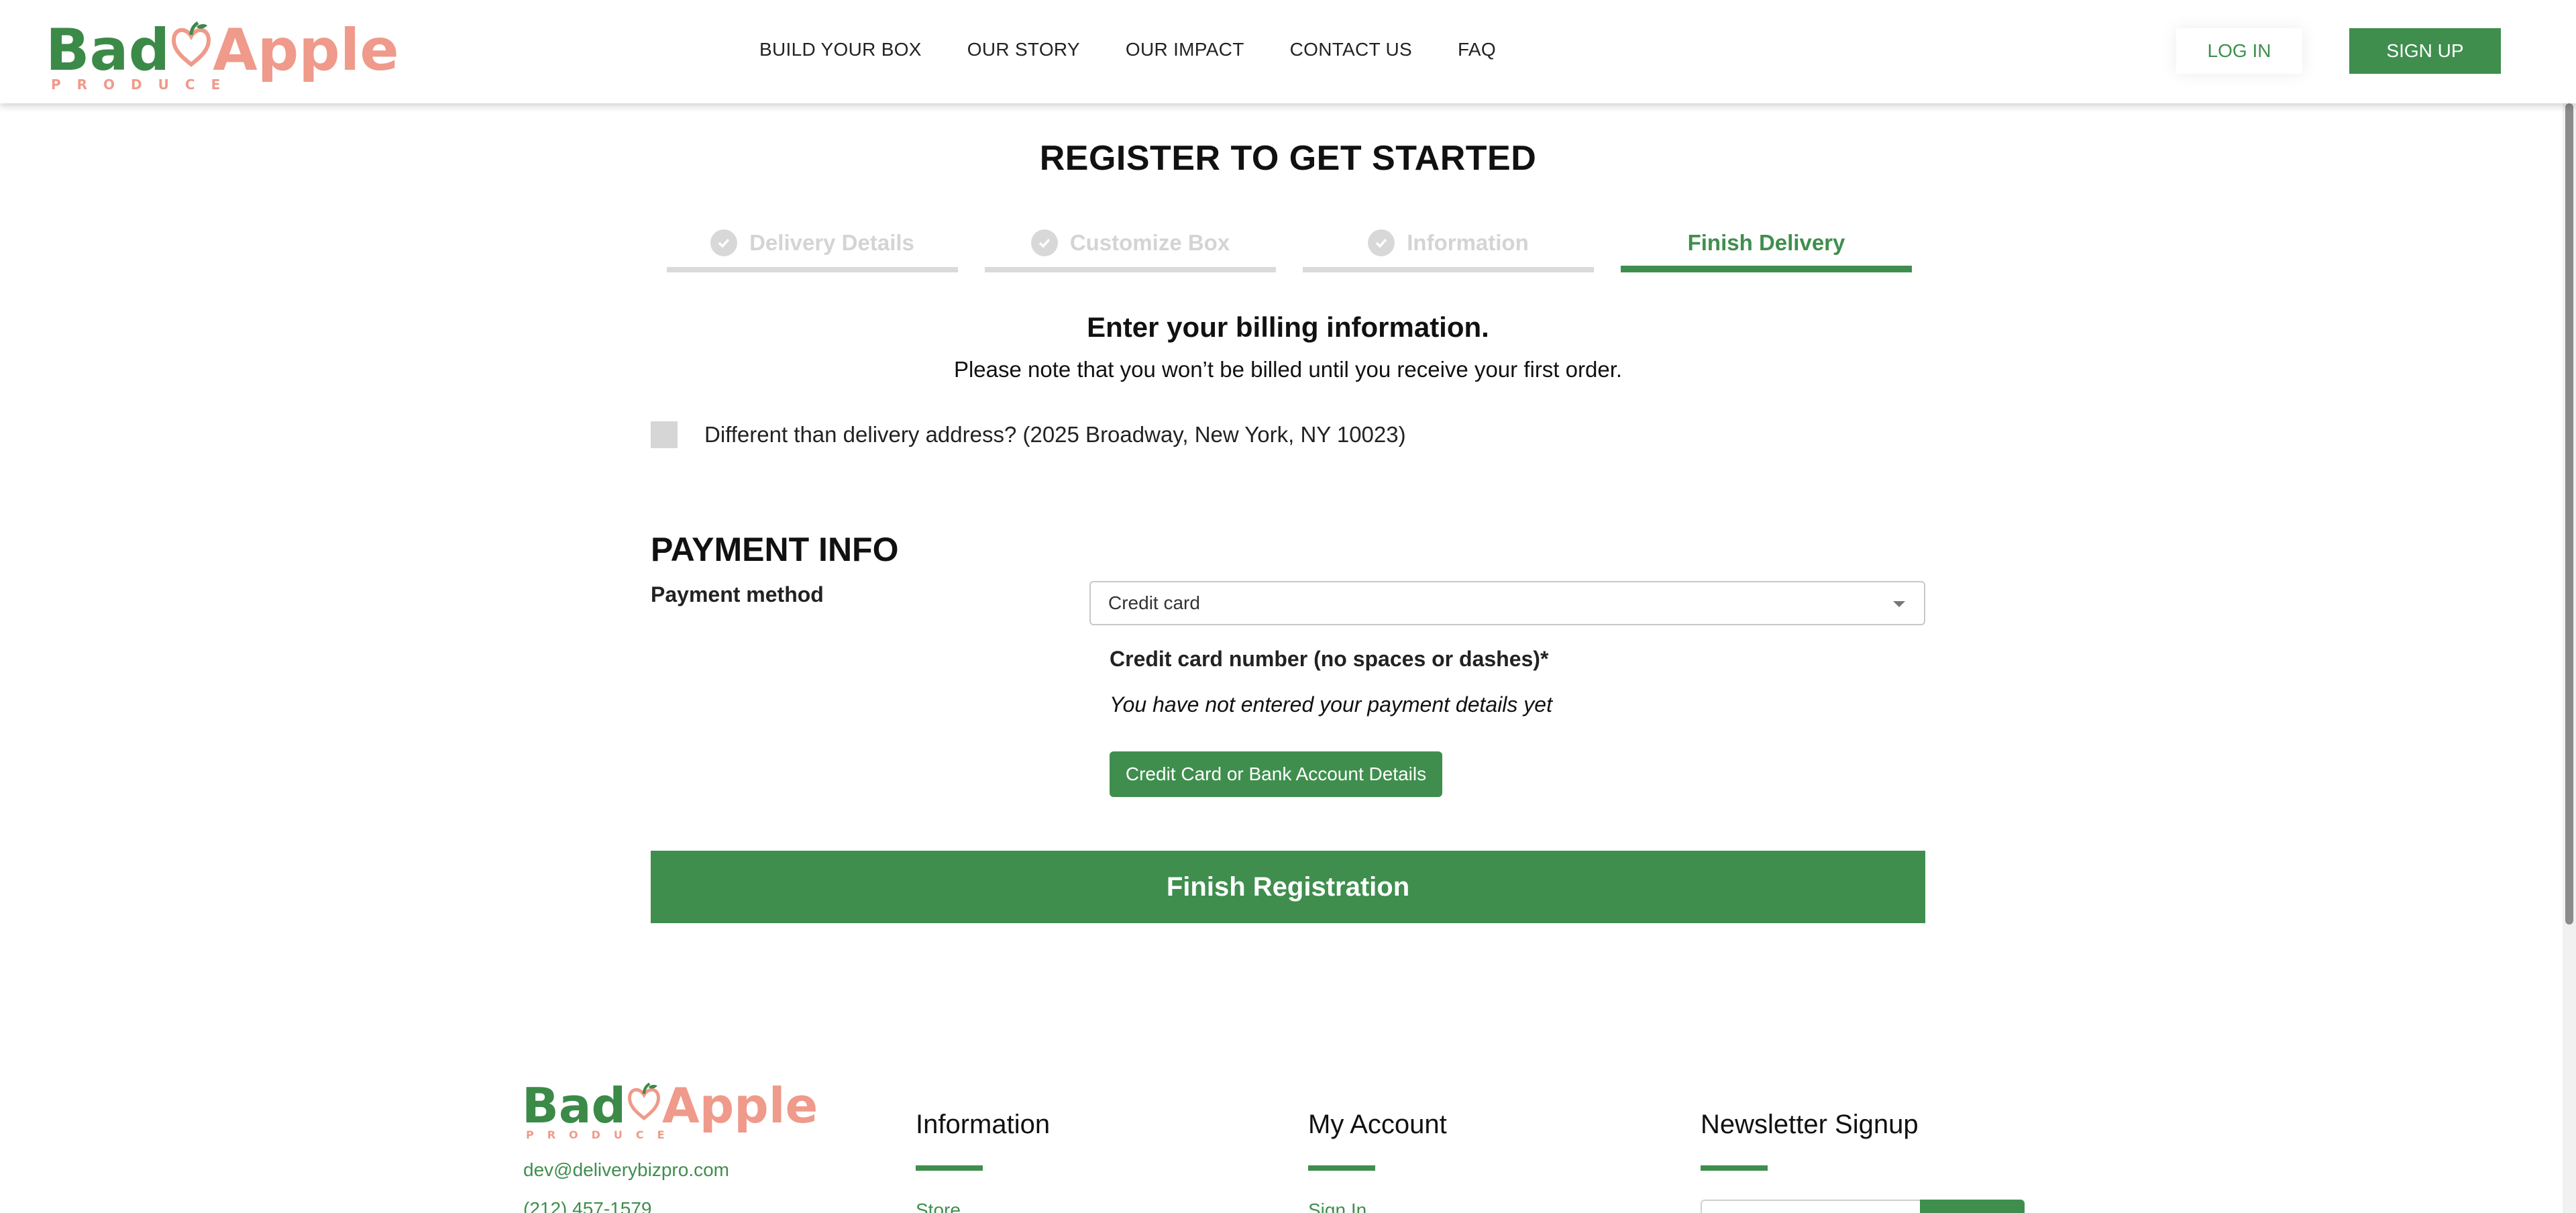 The image size is (2576, 1213). Describe the element at coordinates (1276, 774) in the screenshot. I see `payment-details-button: Credit Card or Bank Account Details` at that location.